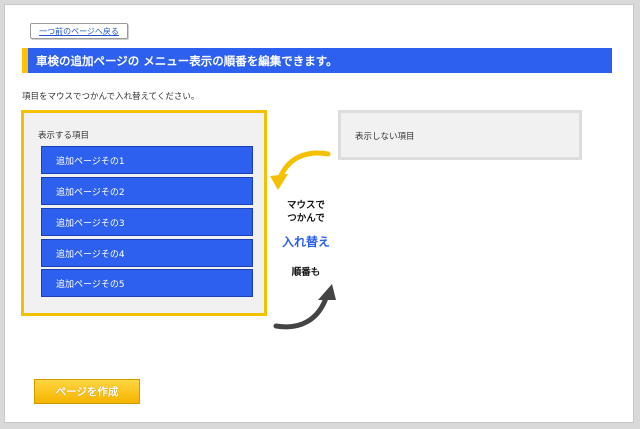 The height and width of the screenshot is (429, 640). What do you see at coordinates (147, 283) in the screenshot?
I see `list-item: 追加ページその5` at bounding box center [147, 283].